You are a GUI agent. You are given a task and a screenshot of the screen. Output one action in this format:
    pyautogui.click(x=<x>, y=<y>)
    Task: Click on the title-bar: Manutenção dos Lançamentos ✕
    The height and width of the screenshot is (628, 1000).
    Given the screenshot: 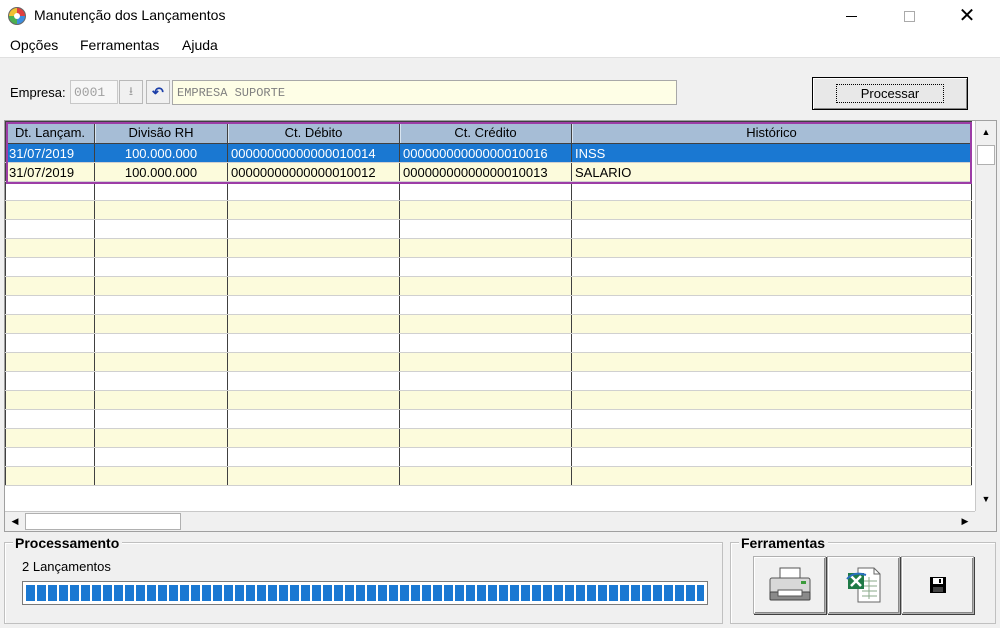 What is the action you would take?
    pyautogui.click(x=500, y=16)
    